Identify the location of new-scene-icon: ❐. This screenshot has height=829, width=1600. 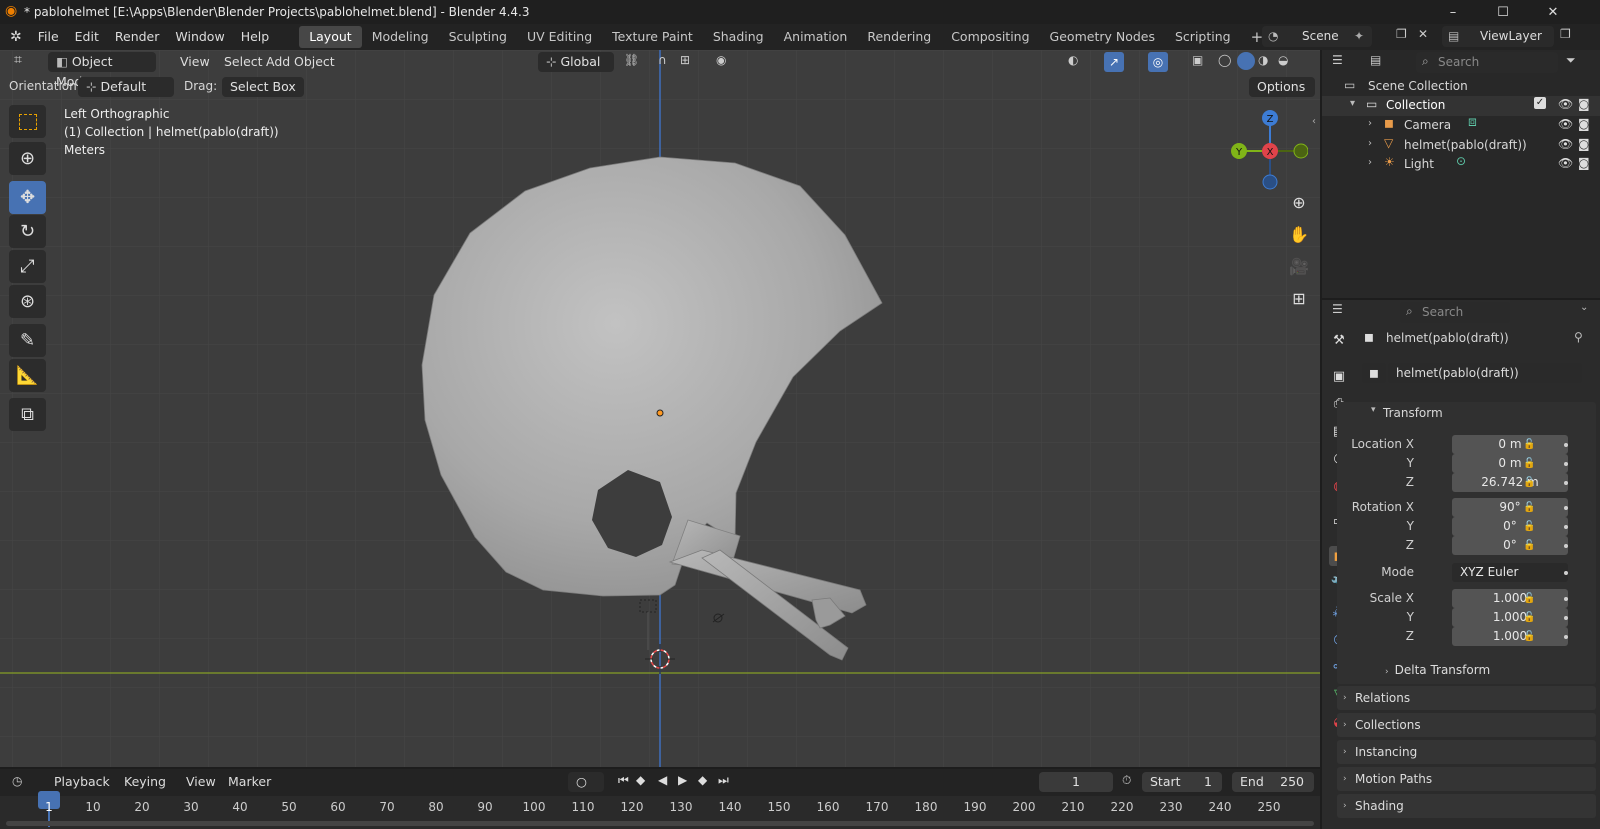
(1401, 34).